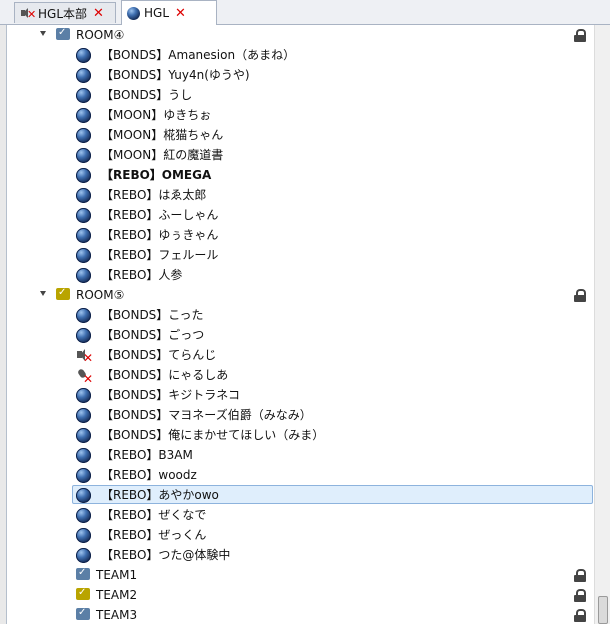  I want to click on member-row: 【BONDS】Yuy4n(ゆうや), so click(301, 75).